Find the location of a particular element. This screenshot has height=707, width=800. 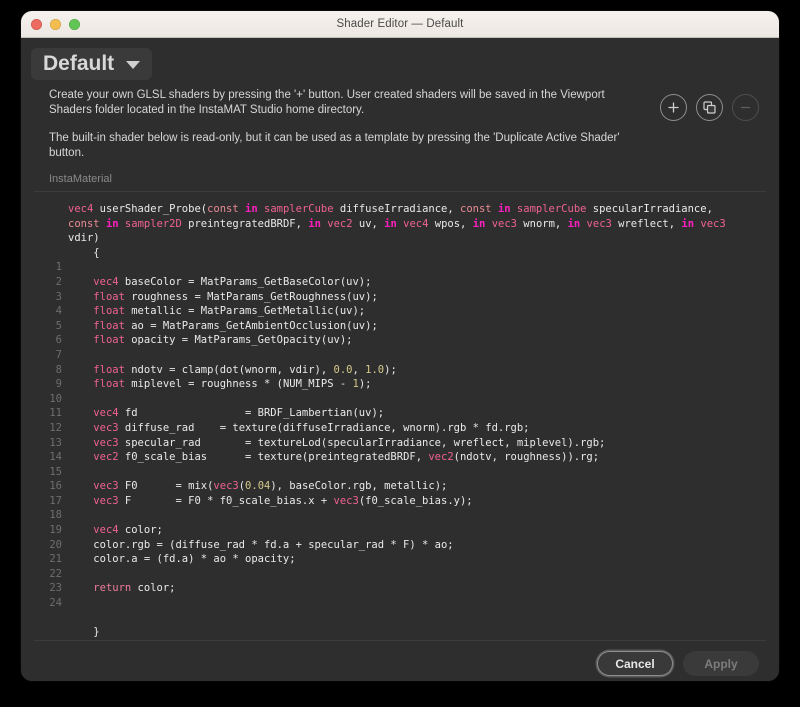

line-number: 24 is located at coordinates (55, 603).